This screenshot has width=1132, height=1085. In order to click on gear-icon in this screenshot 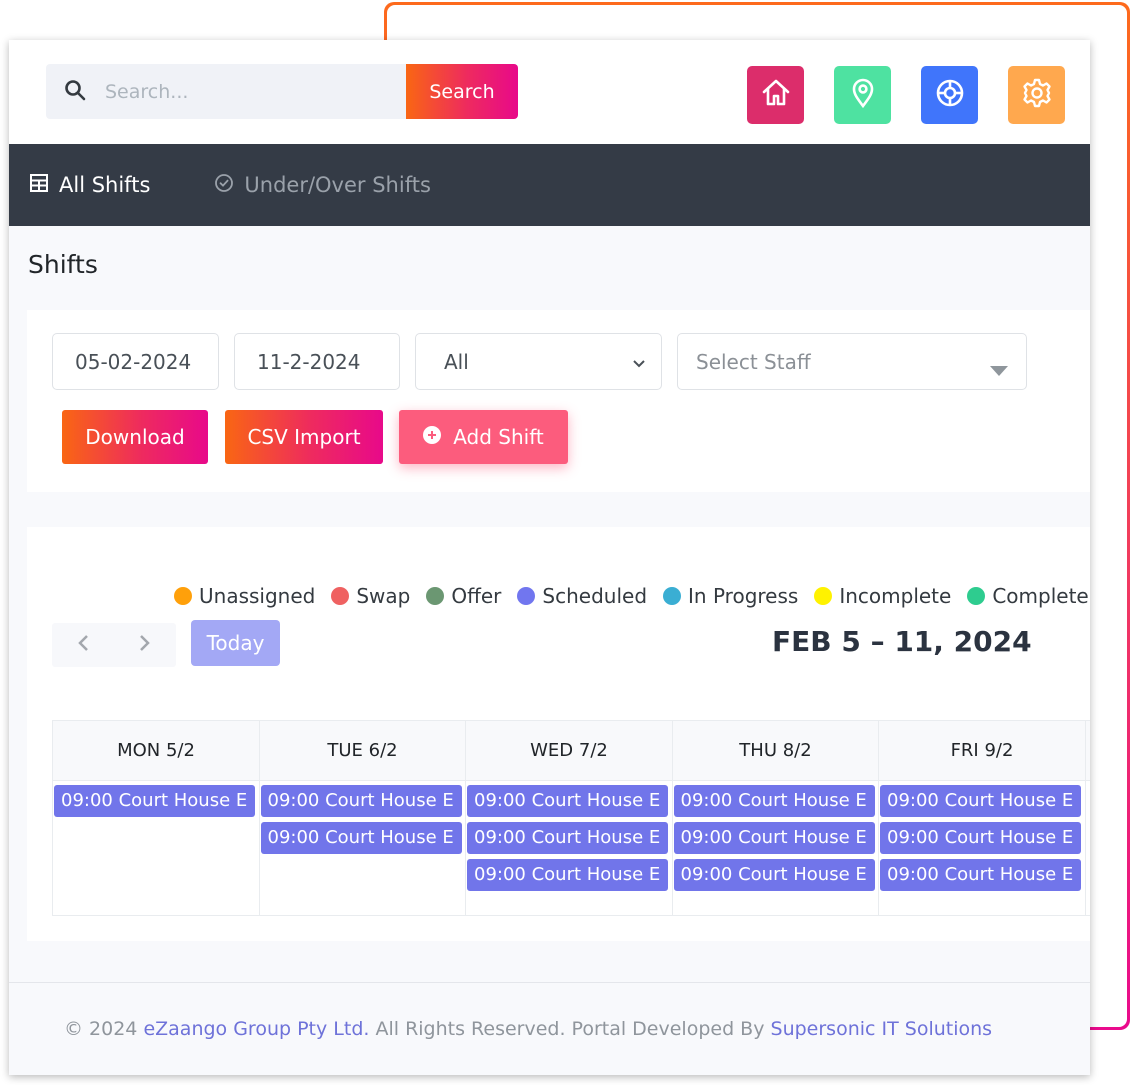, I will do `click(1037, 95)`.